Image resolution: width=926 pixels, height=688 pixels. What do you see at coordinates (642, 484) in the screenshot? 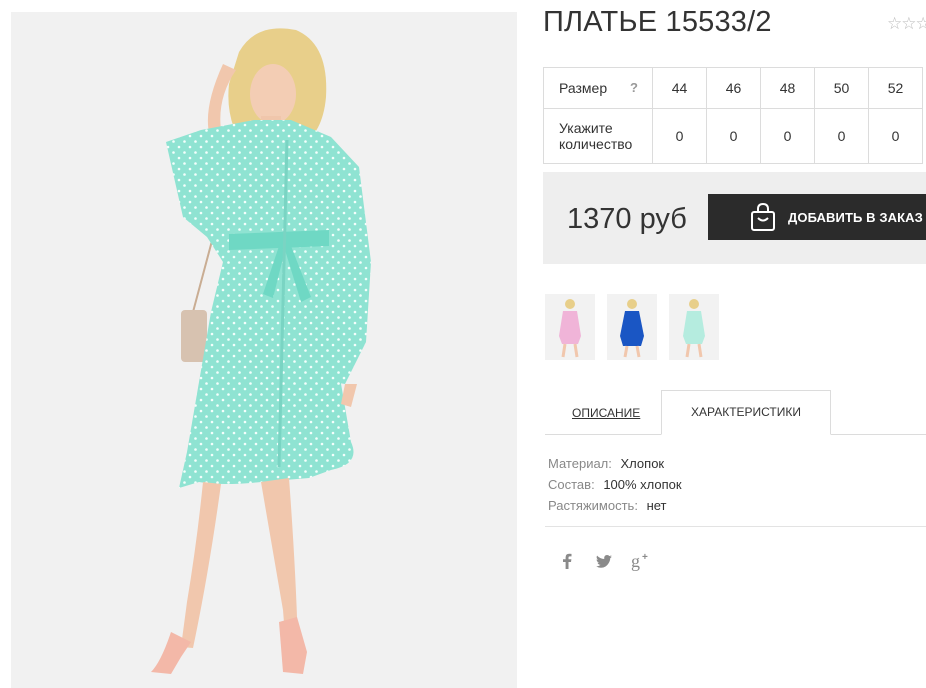
I see `spec-value: 100% хлопок` at bounding box center [642, 484].